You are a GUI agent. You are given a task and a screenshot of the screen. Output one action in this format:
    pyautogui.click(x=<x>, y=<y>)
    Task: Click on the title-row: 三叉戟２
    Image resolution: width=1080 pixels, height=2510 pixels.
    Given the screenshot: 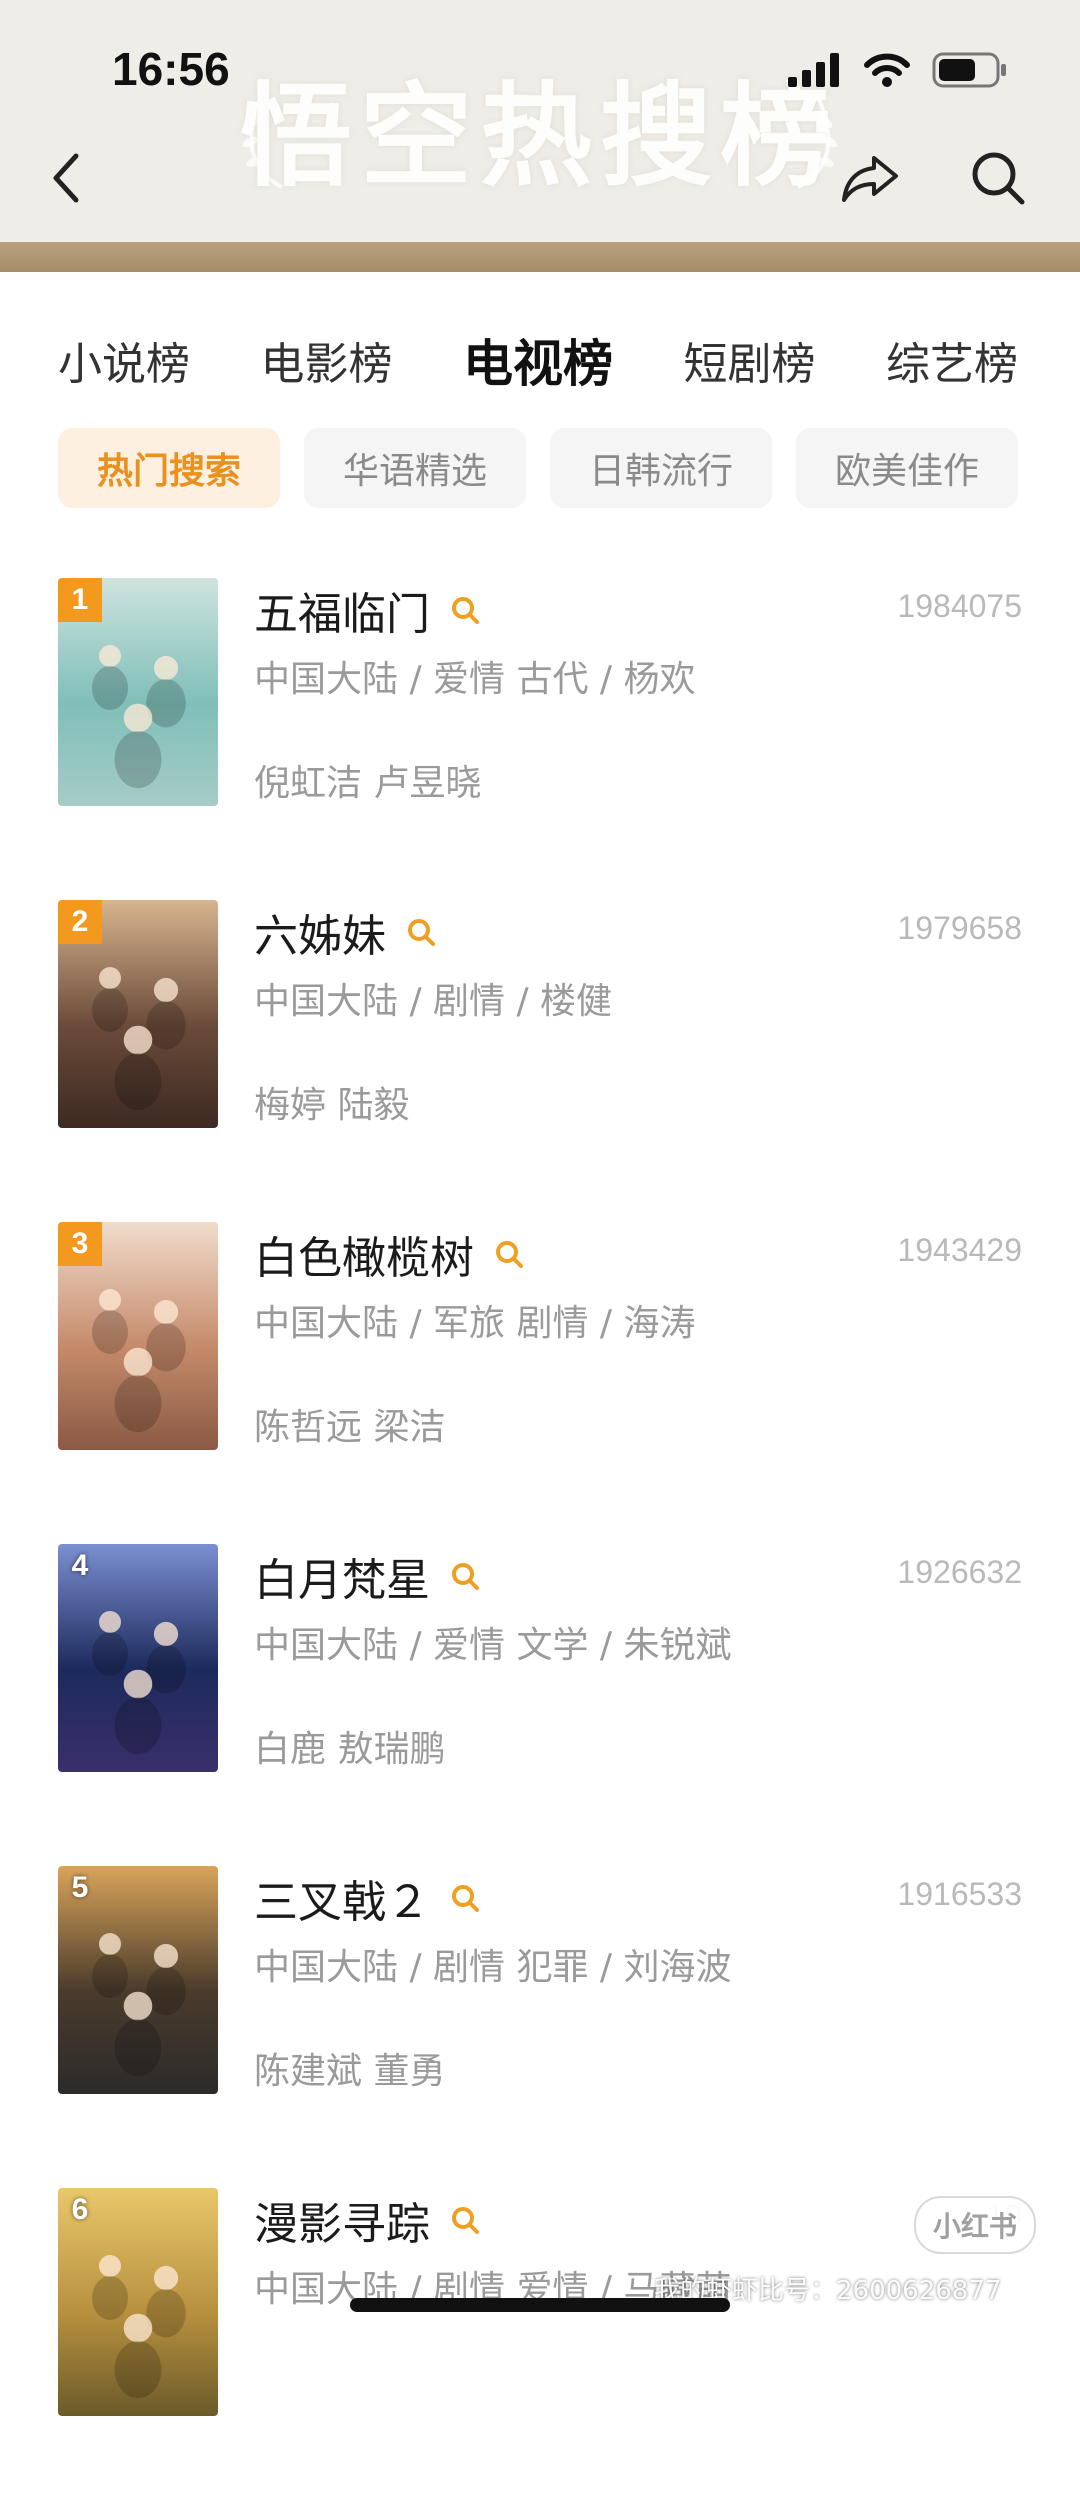 What is the action you would take?
    pyautogui.click(x=368, y=1898)
    